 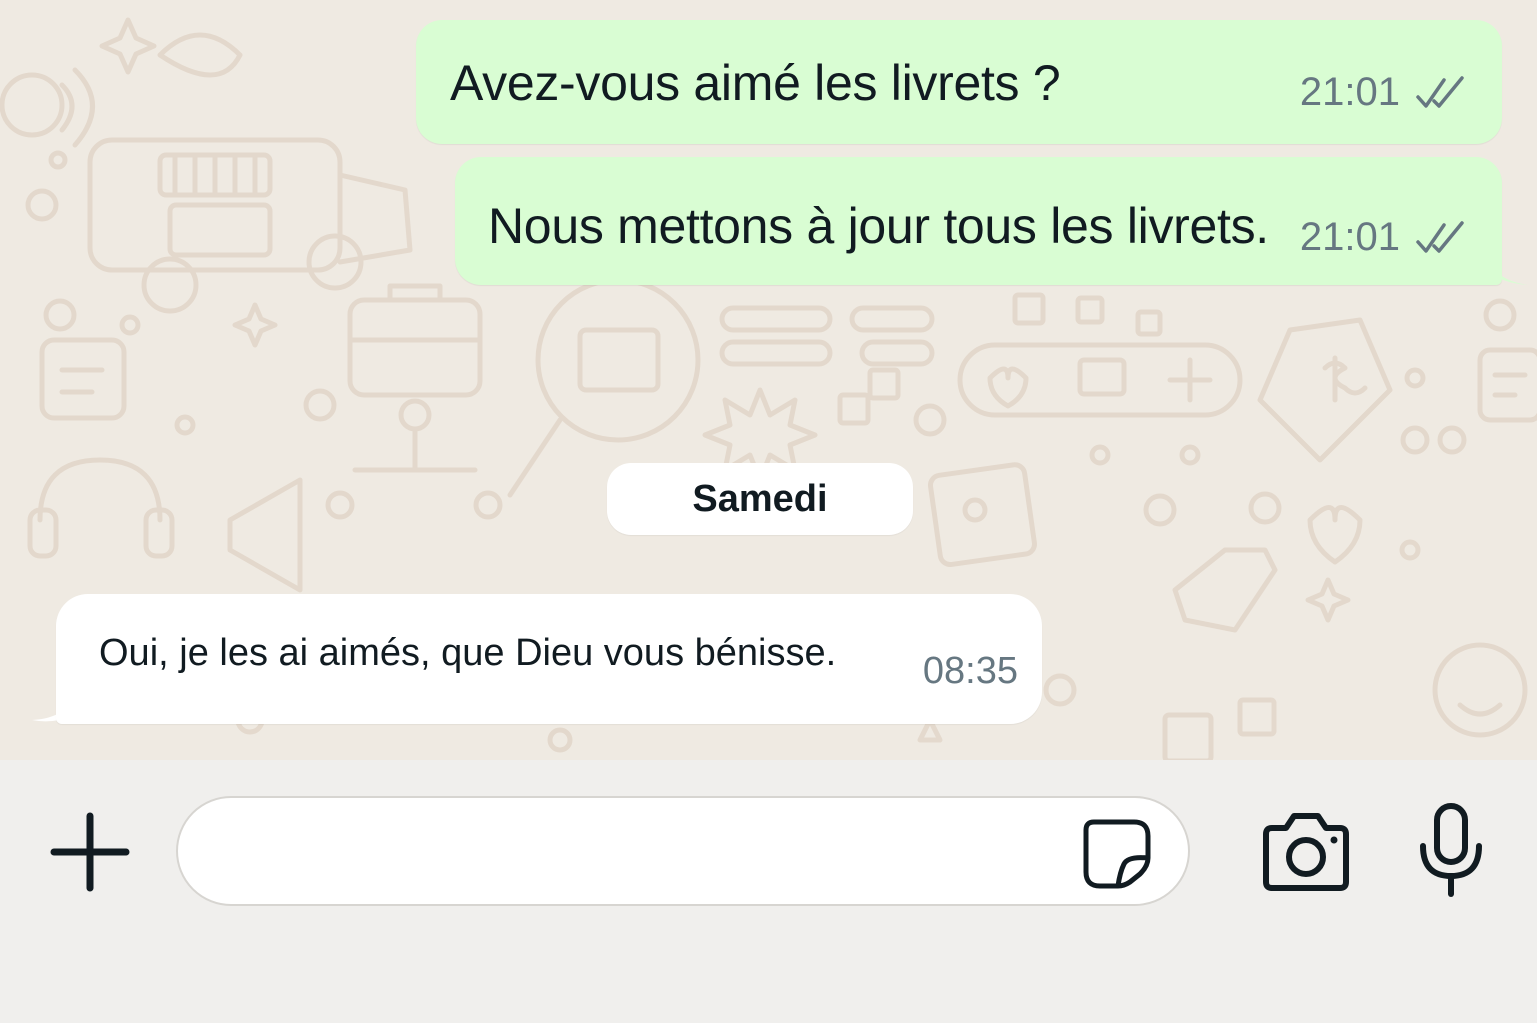 What do you see at coordinates (970, 671) in the screenshot?
I see `message-time: 08:35` at bounding box center [970, 671].